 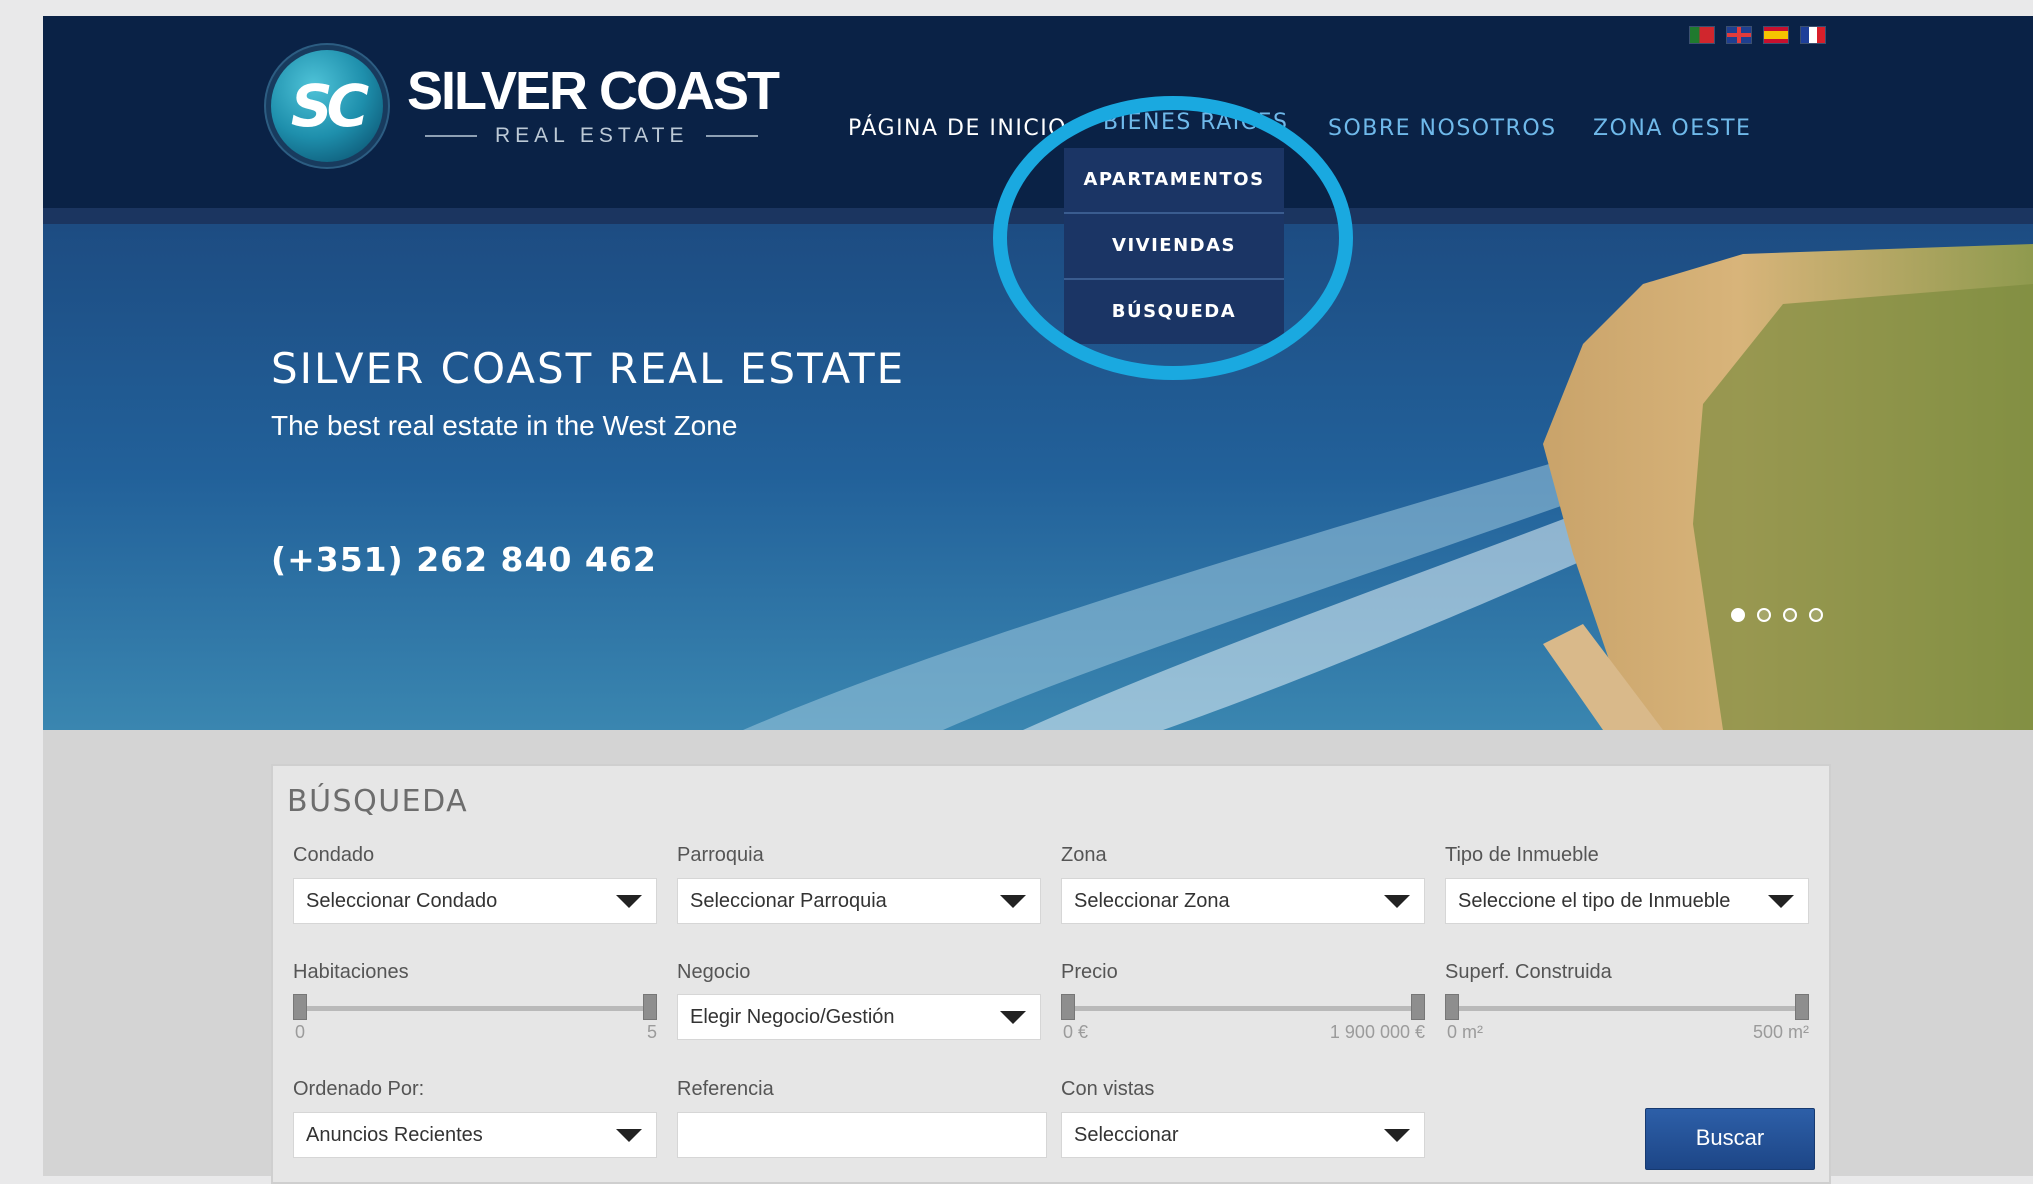 What do you see at coordinates (1672, 128) in the screenshot?
I see `nav-item-zona-oeste: ZONA OESTE` at bounding box center [1672, 128].